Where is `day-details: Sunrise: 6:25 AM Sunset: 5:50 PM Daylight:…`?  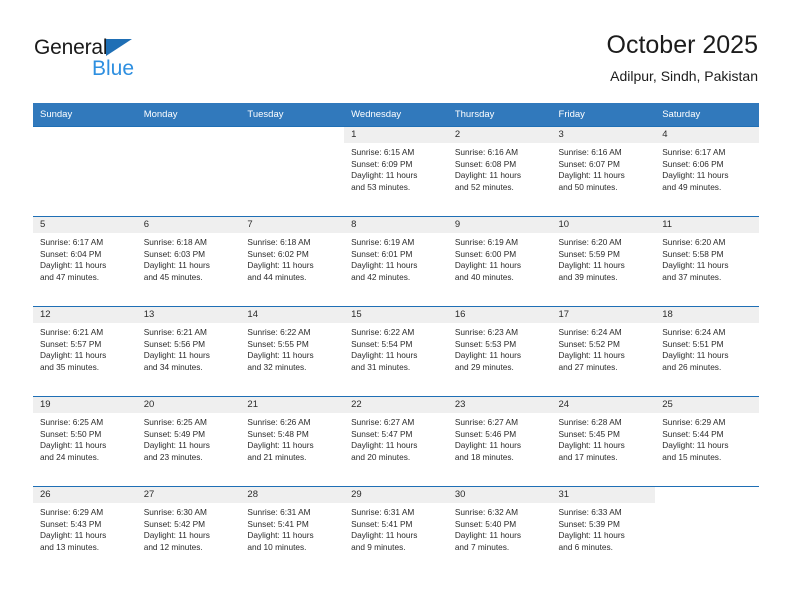
day-details: Sunrise: 6:25 AM Sunset: 5:50 PM Daylight:… is located at coordinates (85, 438).